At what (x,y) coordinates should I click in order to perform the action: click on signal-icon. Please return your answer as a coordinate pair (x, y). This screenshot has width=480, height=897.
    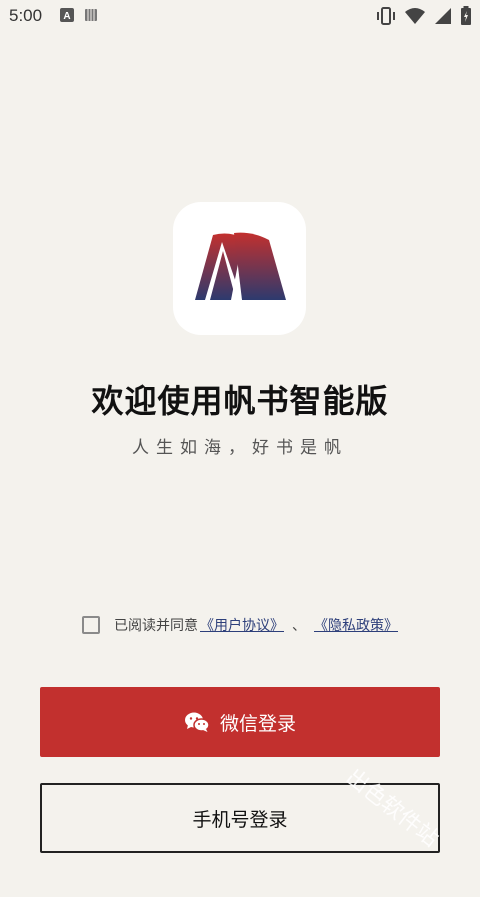
    Looking at the image, I should click on (443, 16).